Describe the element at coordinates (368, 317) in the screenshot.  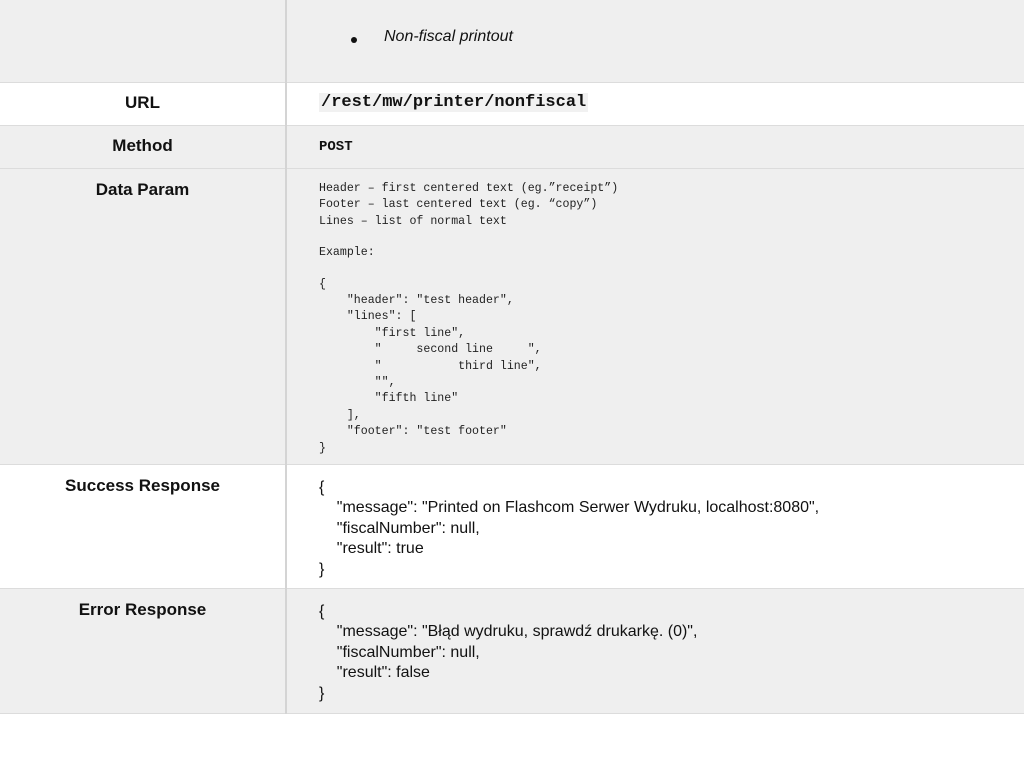
I see `example-line: "lines": [` at that location.